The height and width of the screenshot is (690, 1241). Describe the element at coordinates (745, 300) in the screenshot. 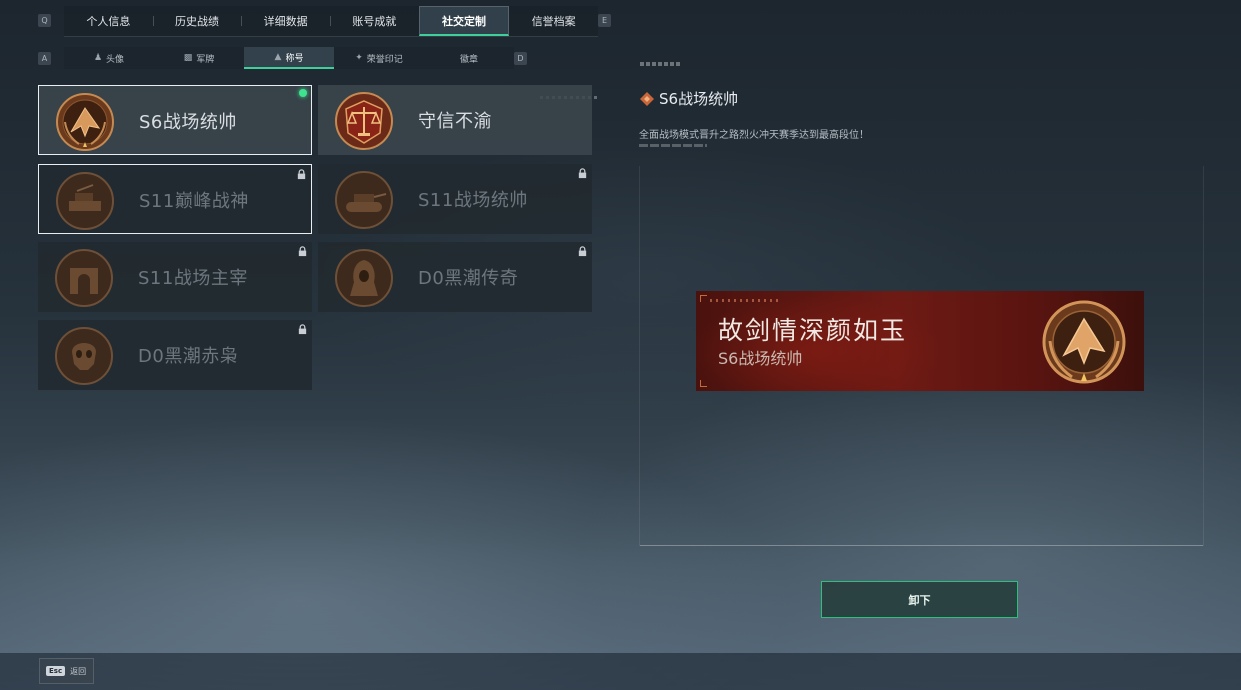

I see `banner-decoration` at that location.